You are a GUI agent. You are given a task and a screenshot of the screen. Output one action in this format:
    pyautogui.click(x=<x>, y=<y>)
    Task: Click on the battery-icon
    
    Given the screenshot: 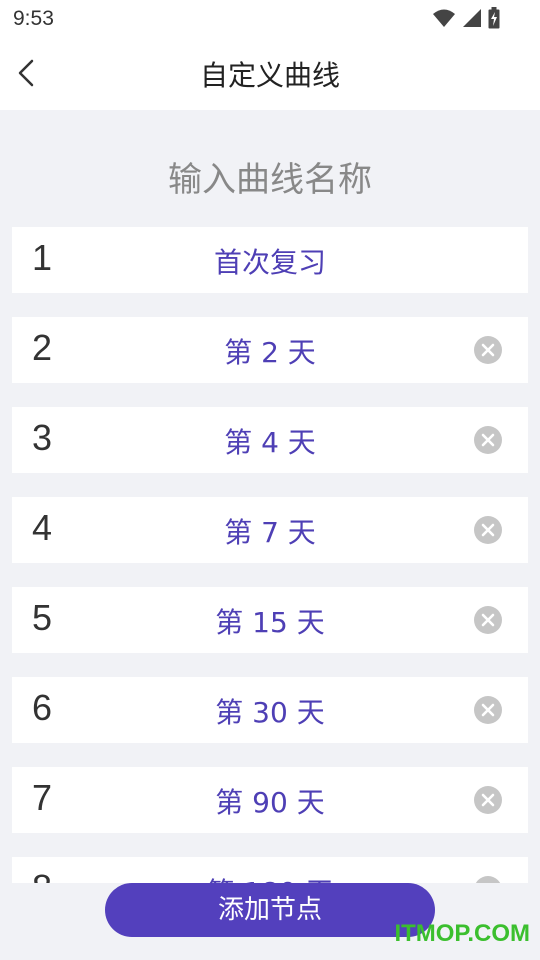 What is the action you would take?
    pyautogui.click(x=494, y=18)
    